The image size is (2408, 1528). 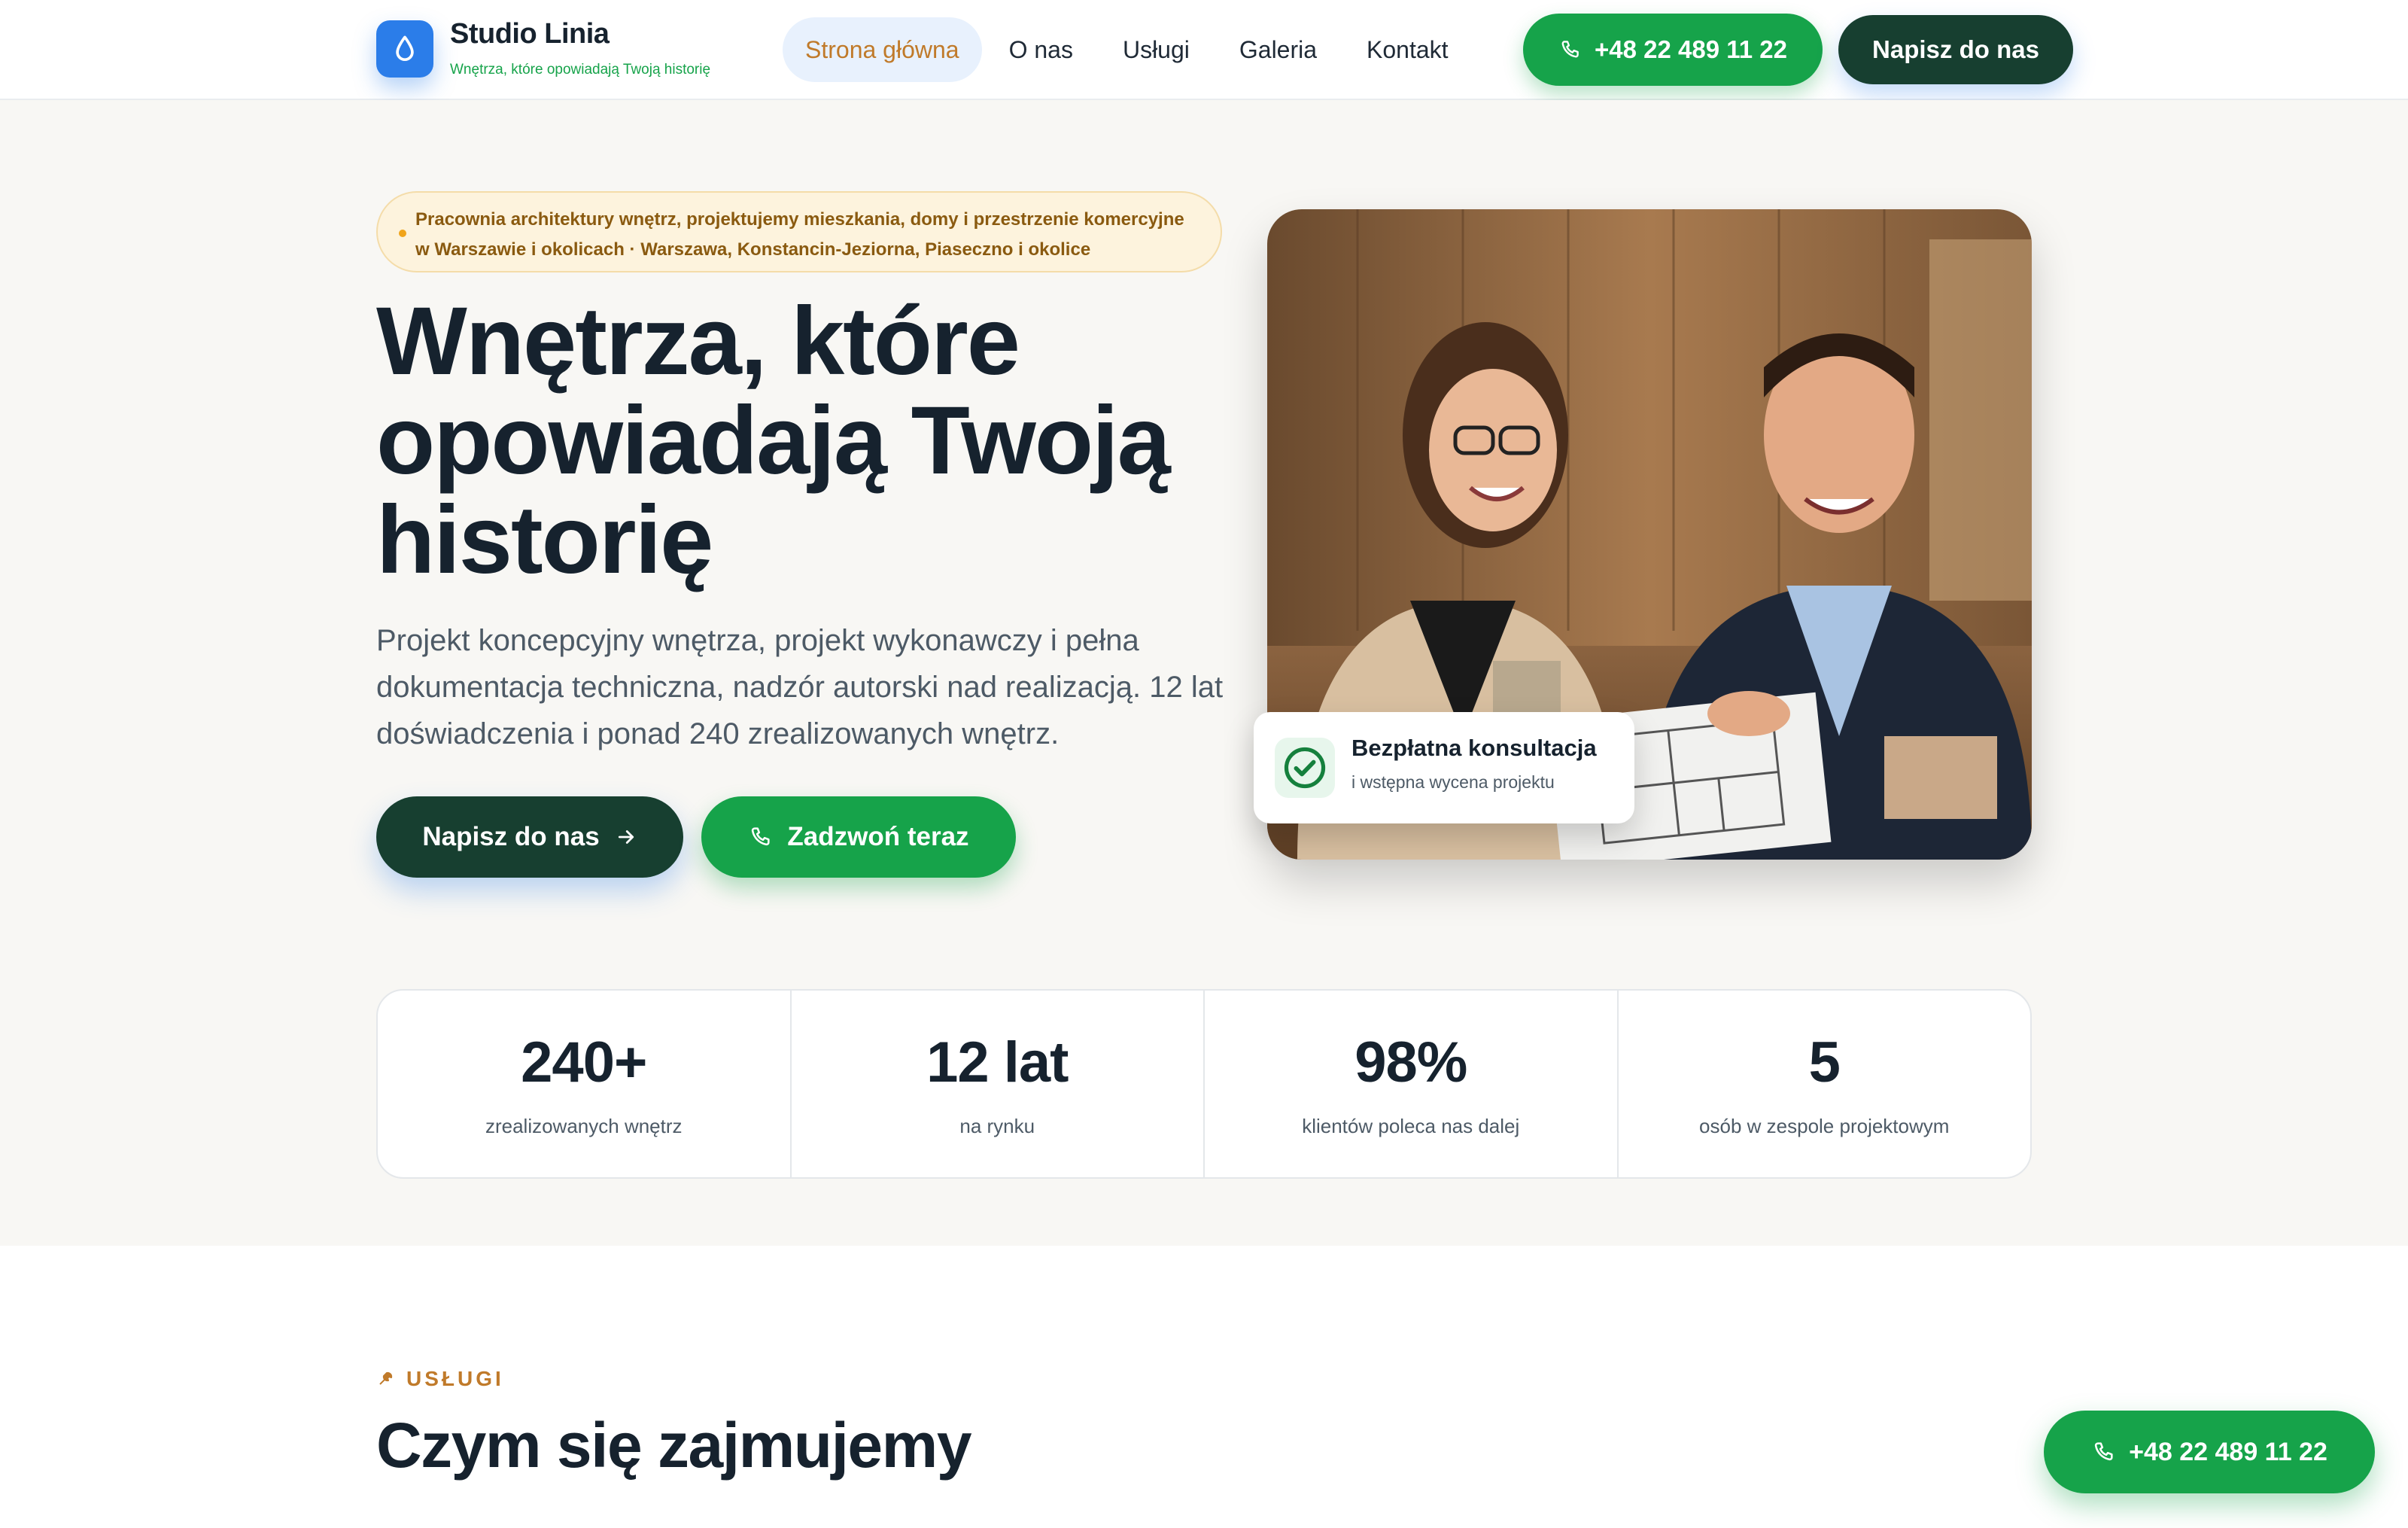 What do you see at coordinates (584, 1062) in the screenshot?
I see `stat-value: 240+` at bounding box center [584, 1062].